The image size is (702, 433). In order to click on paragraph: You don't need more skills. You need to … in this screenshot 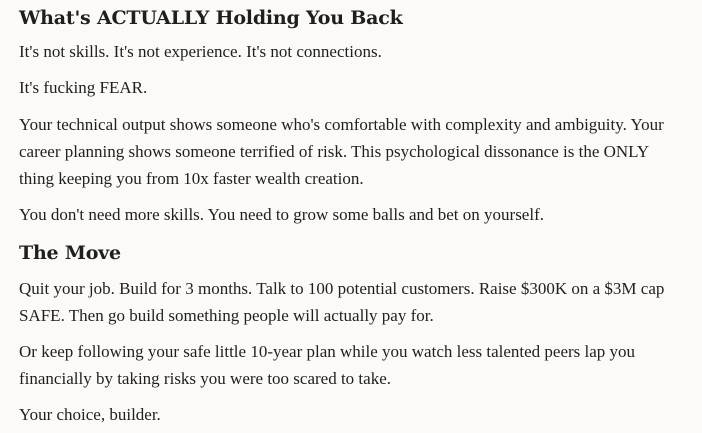, I will do `click(281, 214)`.